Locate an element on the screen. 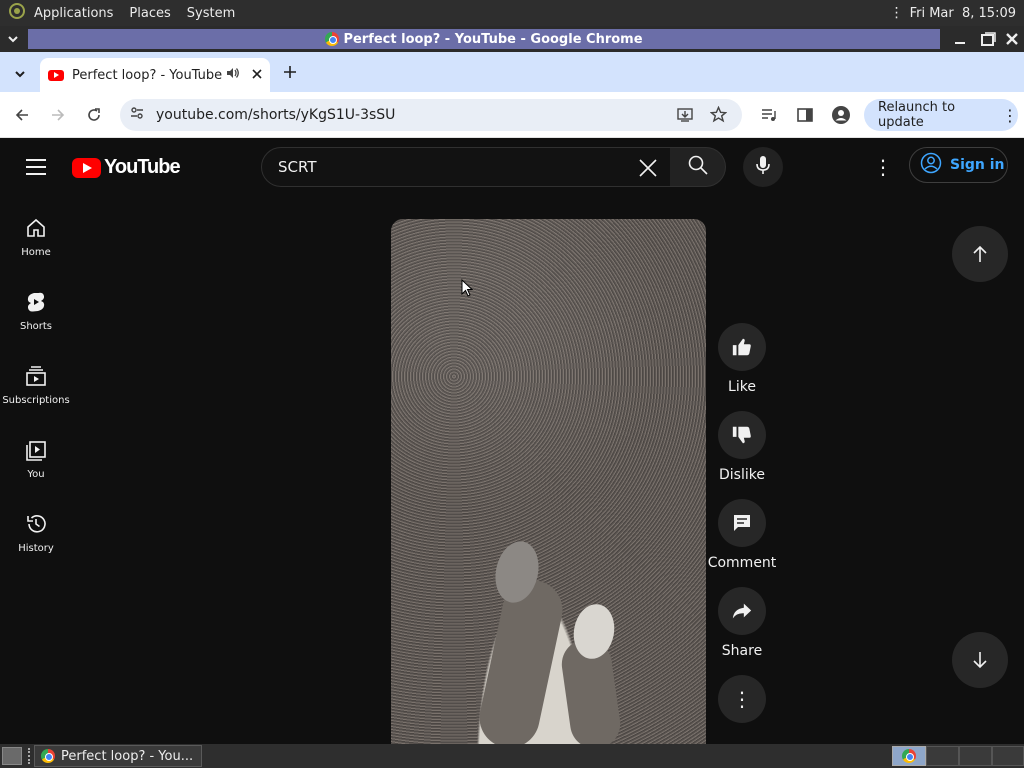  comment-action: Comment is located at coordinates (742, 535).